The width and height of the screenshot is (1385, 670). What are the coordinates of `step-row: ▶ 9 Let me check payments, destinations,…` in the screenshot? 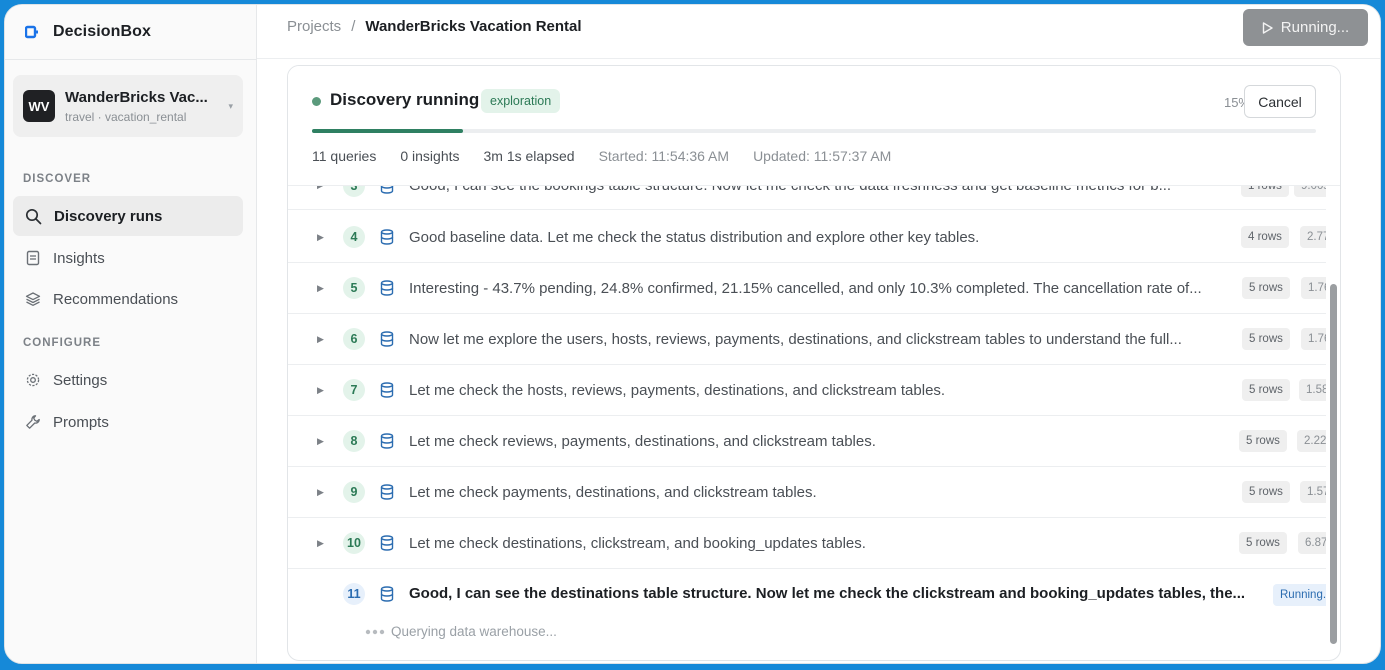 It's located at (807, 492).